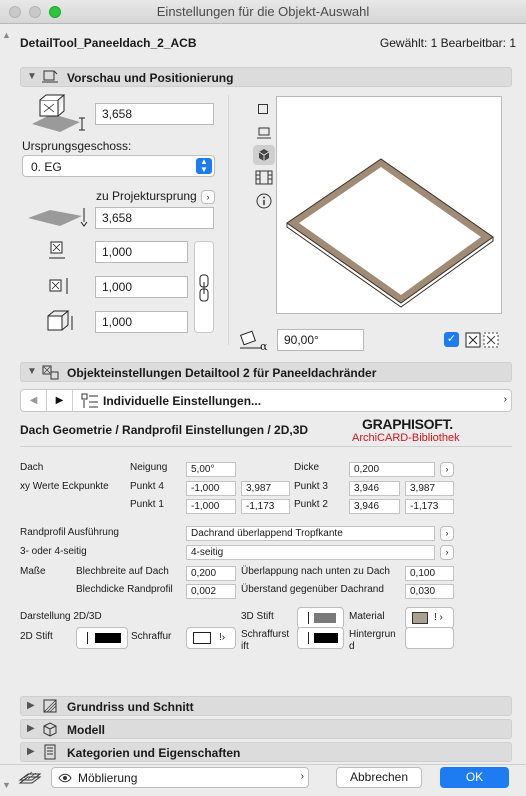  What do you see at coordinates (202, 638) in the screenshot?
I see `hatch-swatch` at bounding box center [202, 638].